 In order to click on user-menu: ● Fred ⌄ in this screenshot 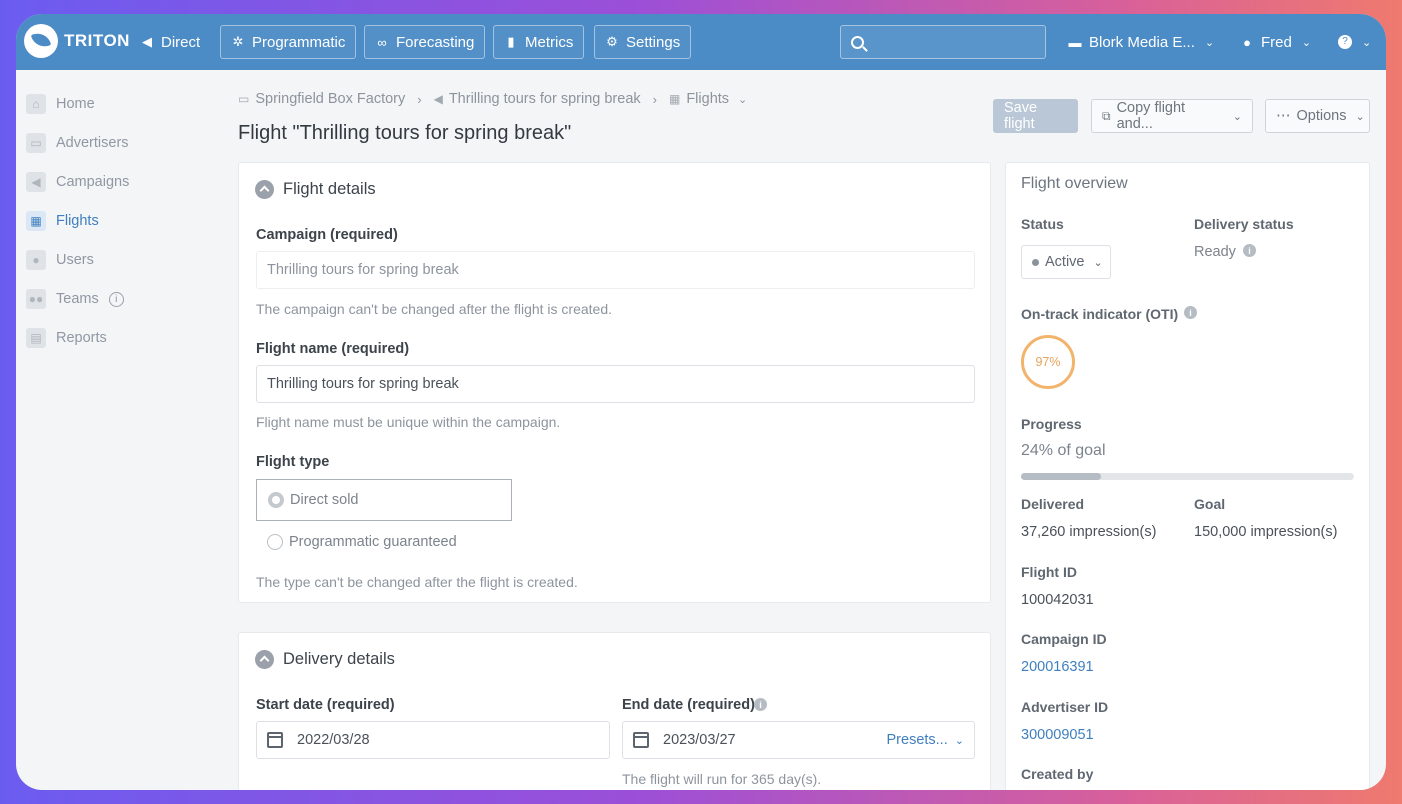, I will do `click(1275, 42)`.